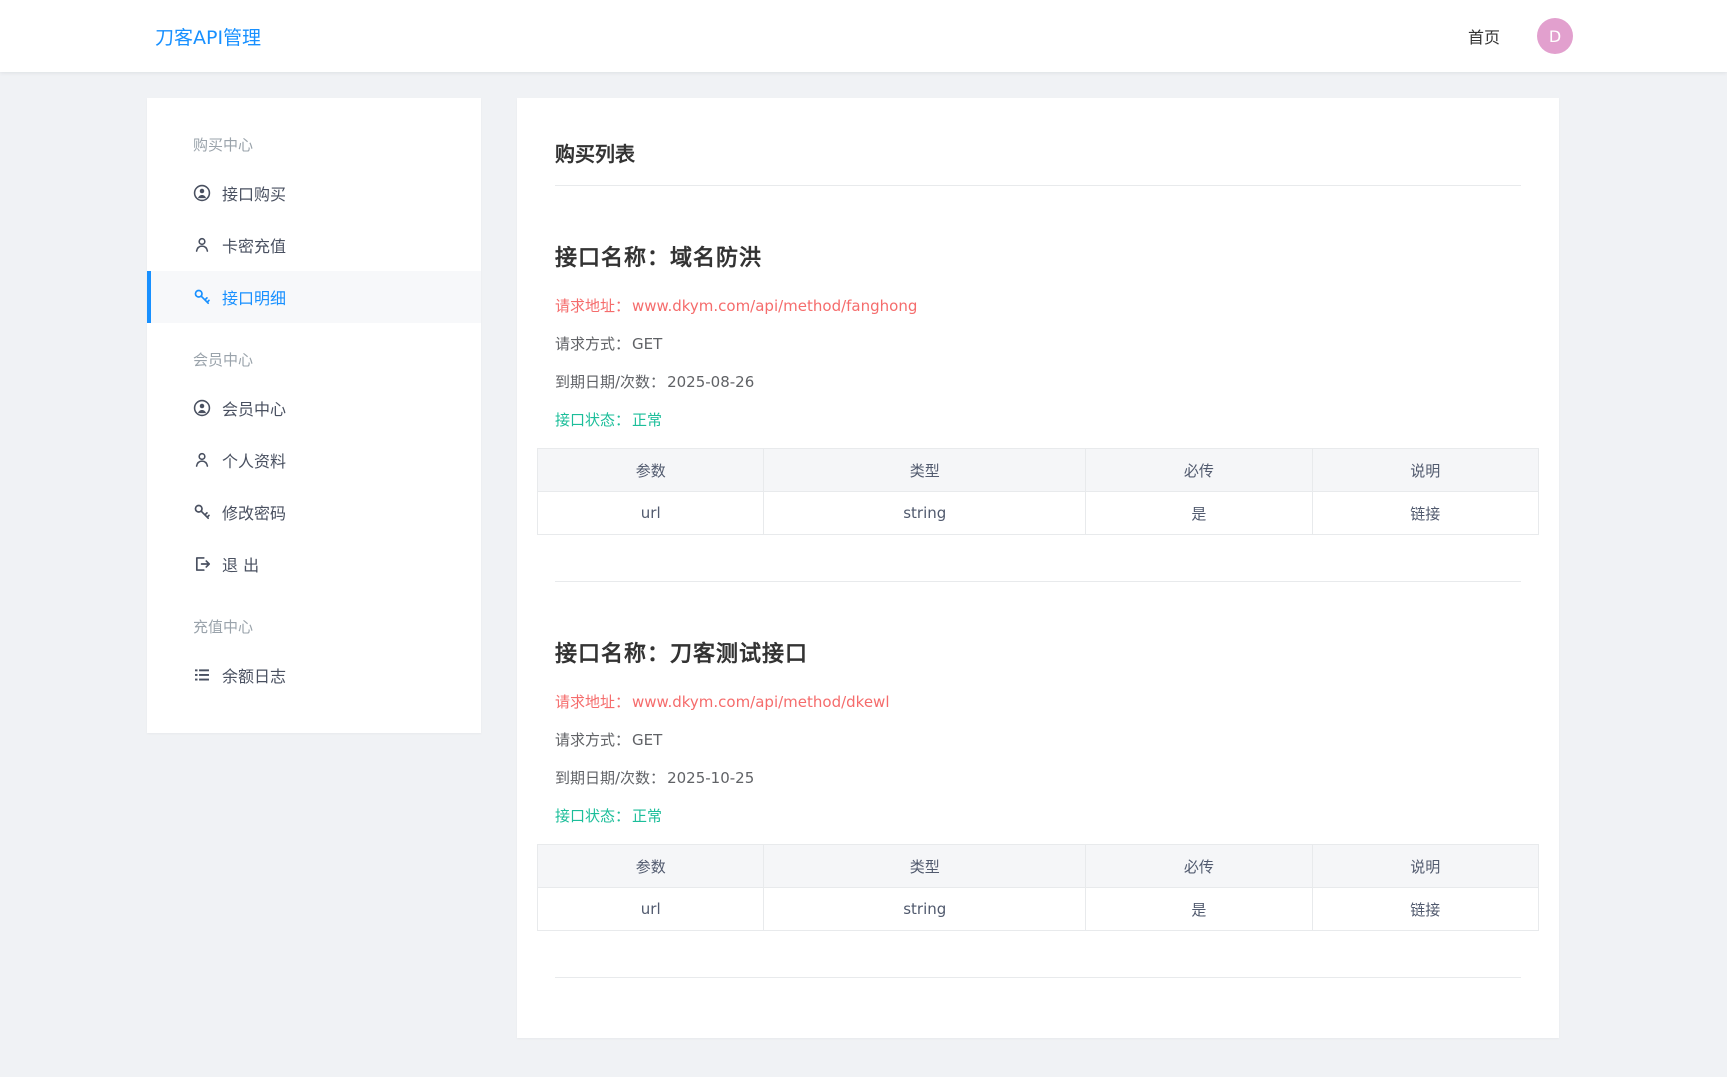 The width and height of the screenshot is (1727, 1077). What do you see at coordinates (711, 778) in the screenshot?
I see `expire-value: 2025-10-25` at bounding box center [711, 778].